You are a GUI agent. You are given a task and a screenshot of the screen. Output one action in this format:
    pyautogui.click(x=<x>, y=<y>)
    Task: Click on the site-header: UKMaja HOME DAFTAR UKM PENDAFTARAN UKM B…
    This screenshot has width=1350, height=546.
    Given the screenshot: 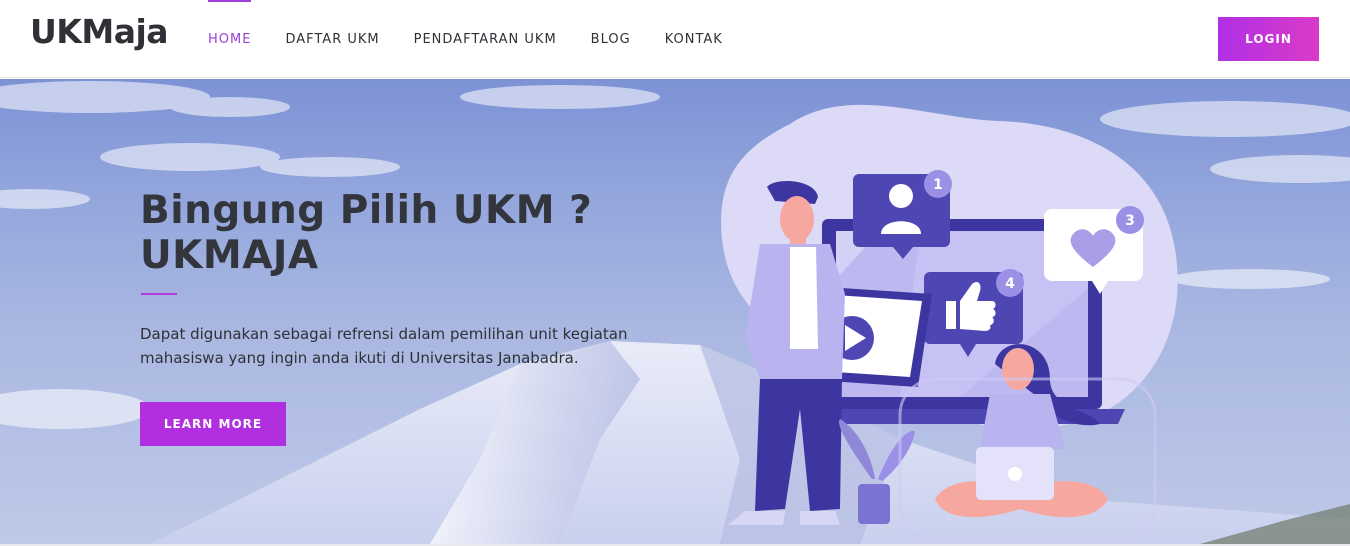 What is the action you would take?
    pyautogui.click(x=675, y=39)
    